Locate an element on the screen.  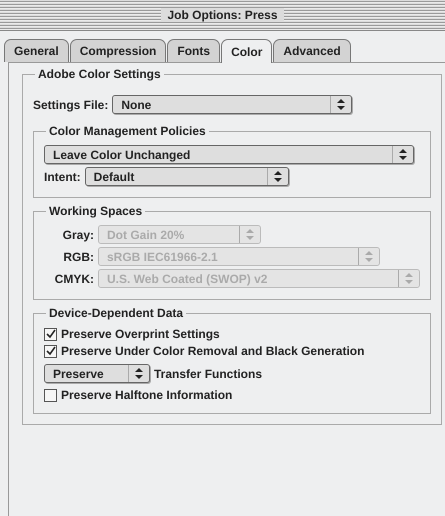
checkbox: Preserve Halftone Information is located at coordinates (232, 395).